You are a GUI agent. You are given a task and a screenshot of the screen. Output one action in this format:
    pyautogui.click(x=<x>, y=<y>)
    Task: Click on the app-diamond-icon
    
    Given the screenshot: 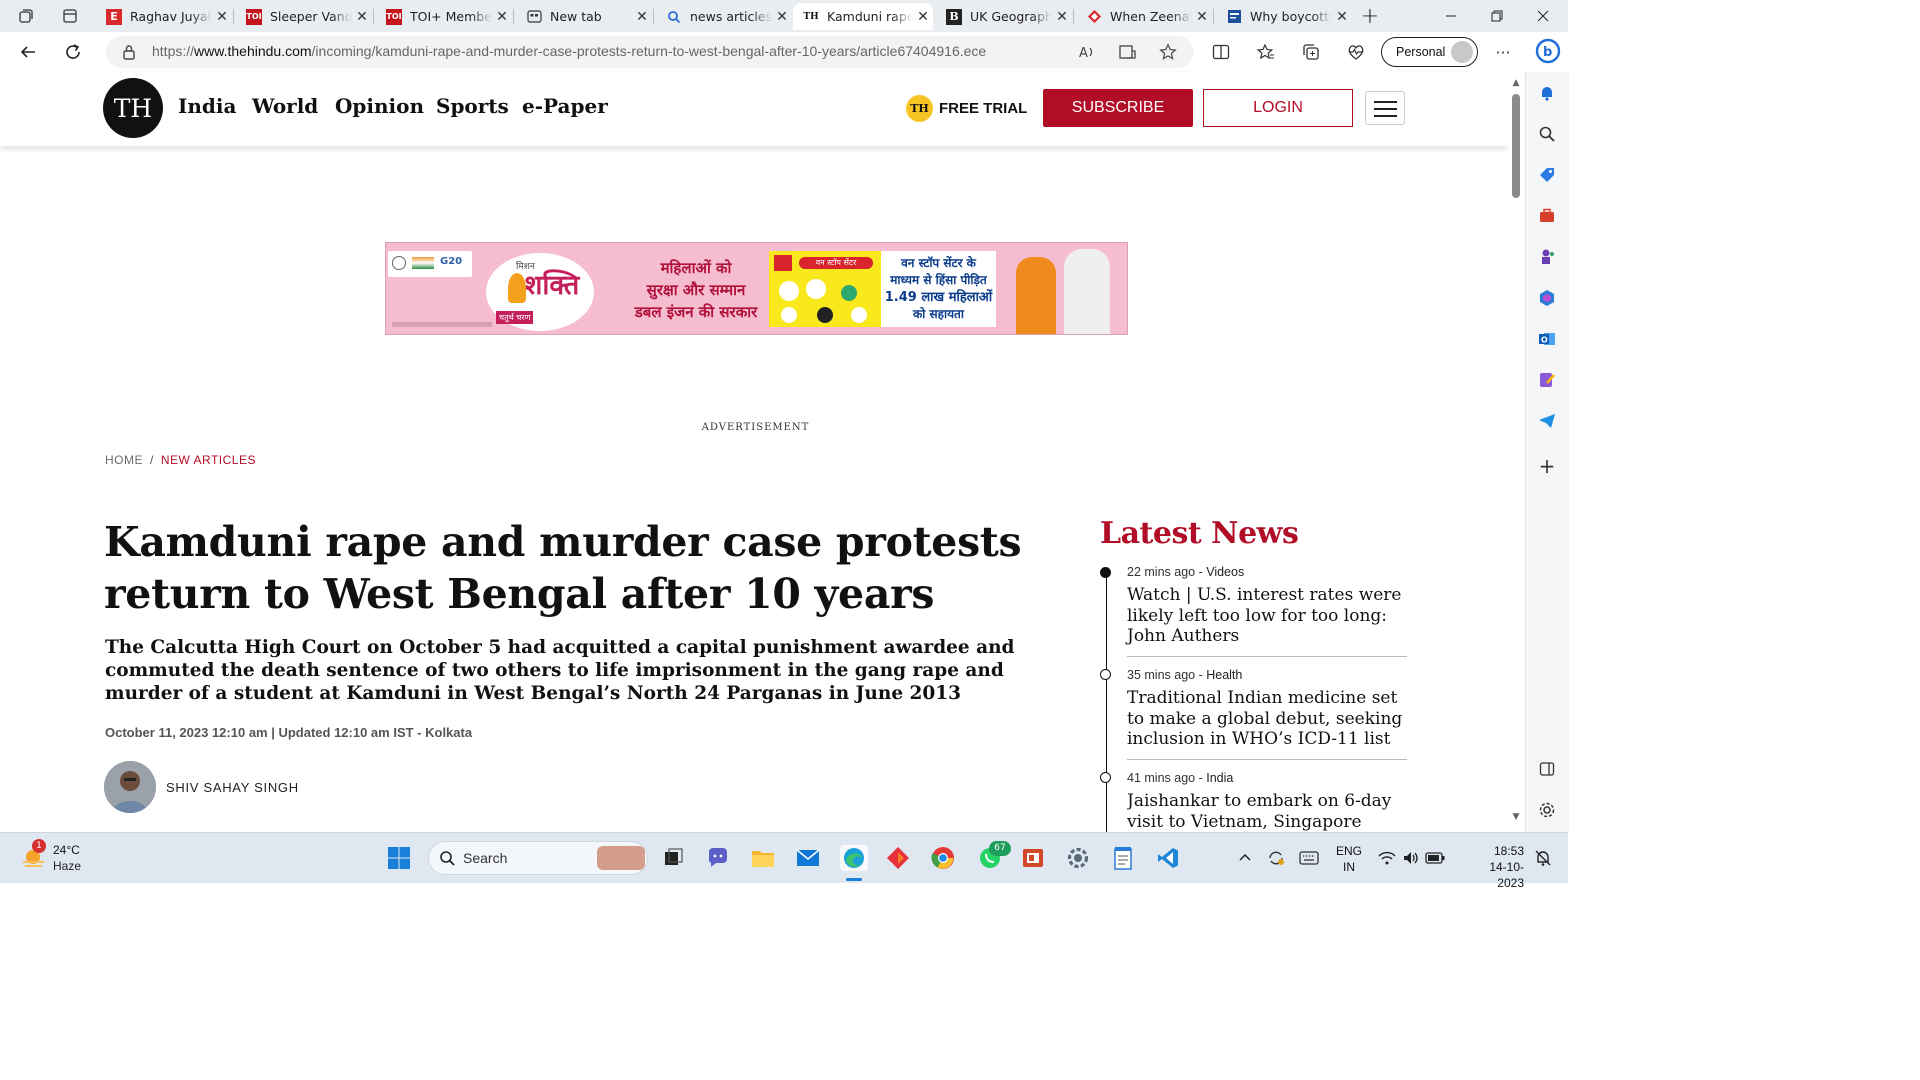 What is the action you would take?
    pyautogui.click(x=898, y=858)
    